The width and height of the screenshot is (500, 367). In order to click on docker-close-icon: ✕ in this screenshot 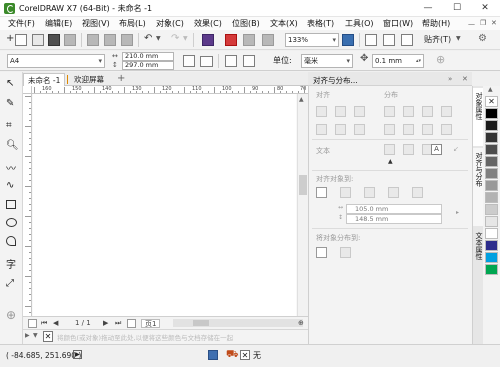, I will do `click(465, 79)`.